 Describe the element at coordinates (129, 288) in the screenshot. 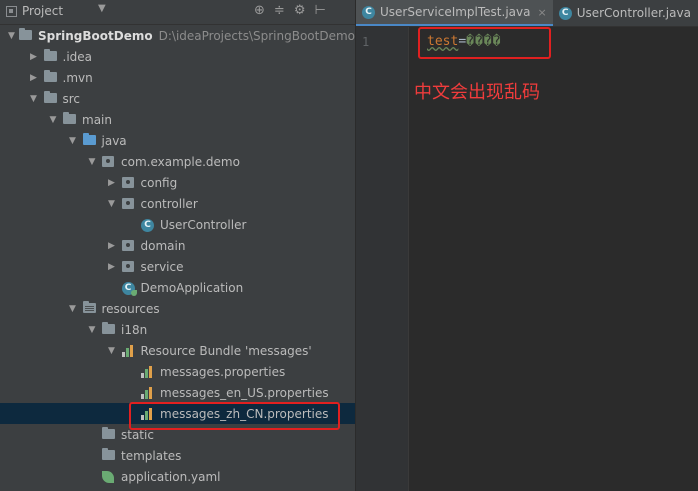

I see `spring-class-icon: C` at that location.